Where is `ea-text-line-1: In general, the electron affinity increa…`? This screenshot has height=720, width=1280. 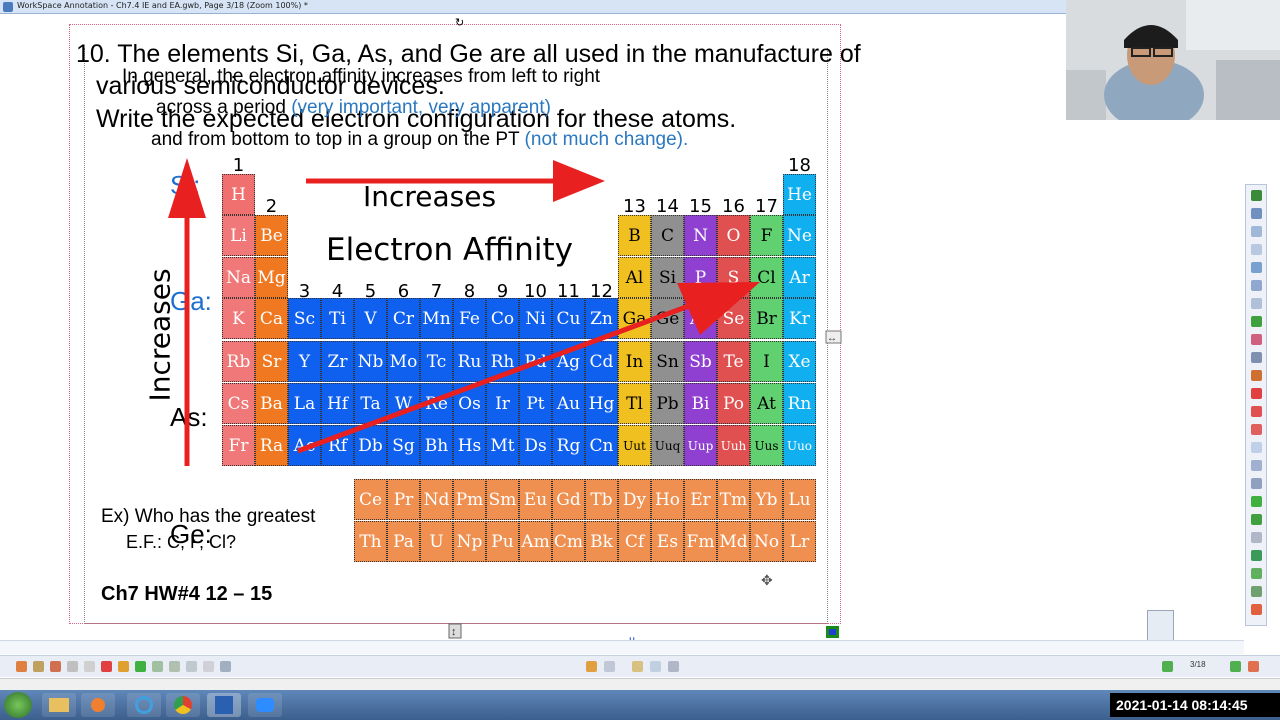
ea-text-line-1: In general, the electron affinity increa… is located at coordinates (361, 76).